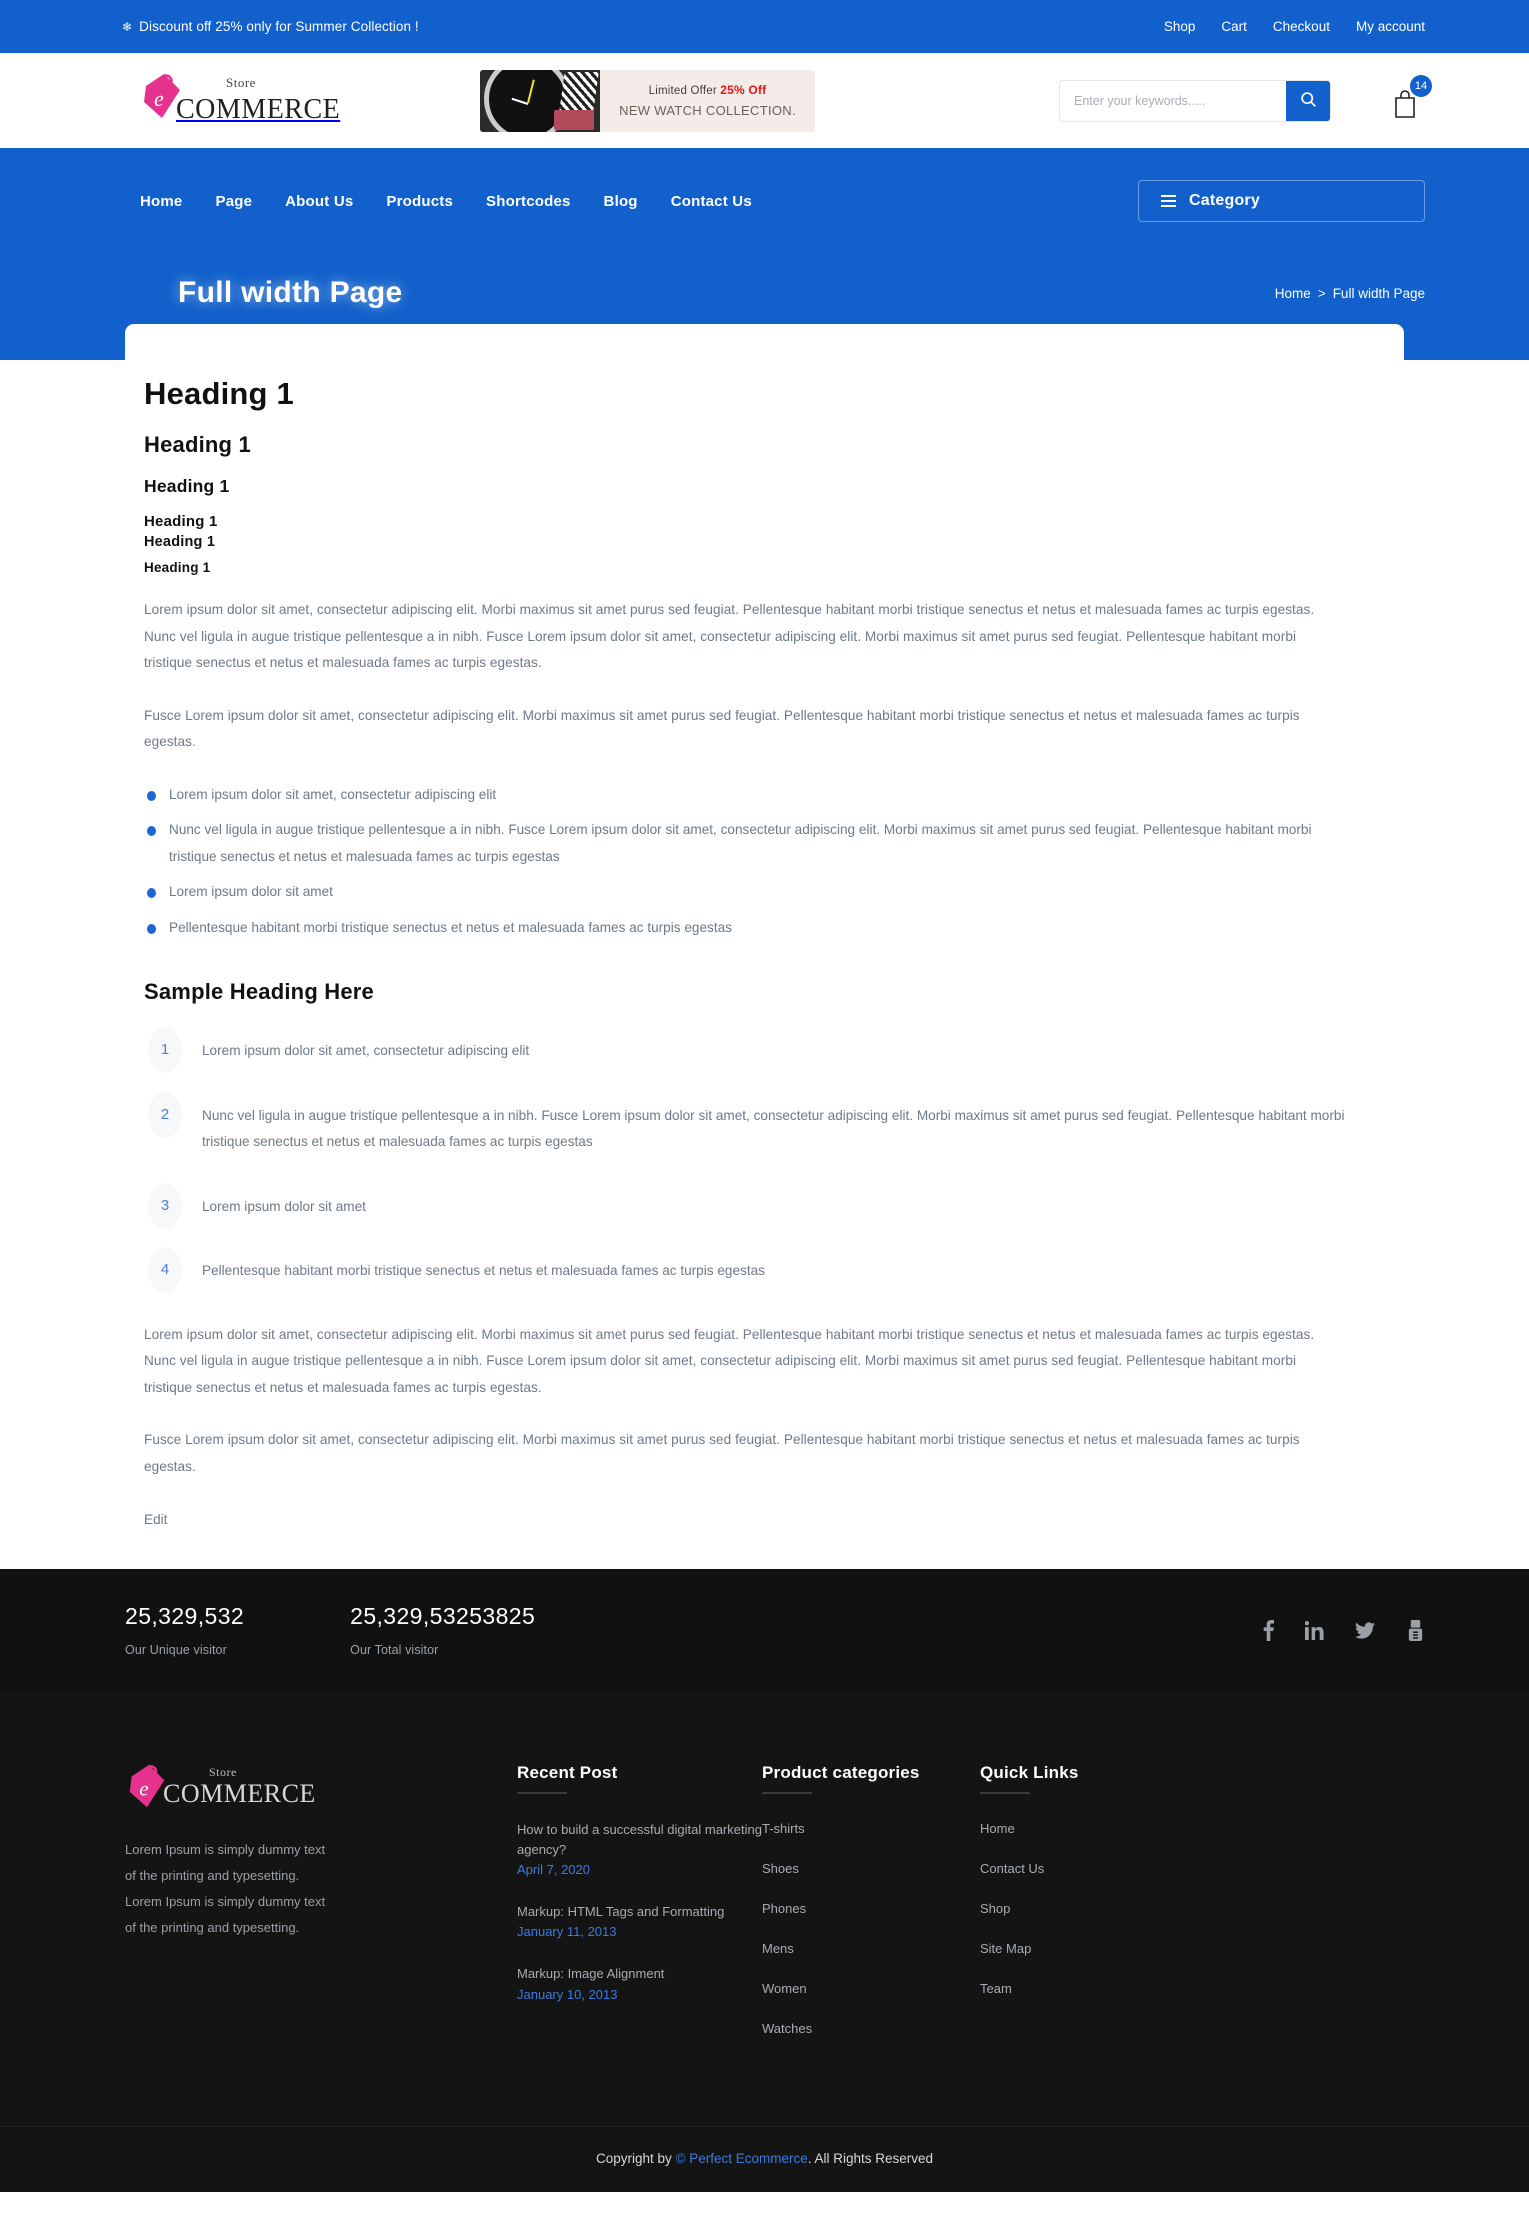  I want to click on linkedin-icon, so click(1314, 1630).